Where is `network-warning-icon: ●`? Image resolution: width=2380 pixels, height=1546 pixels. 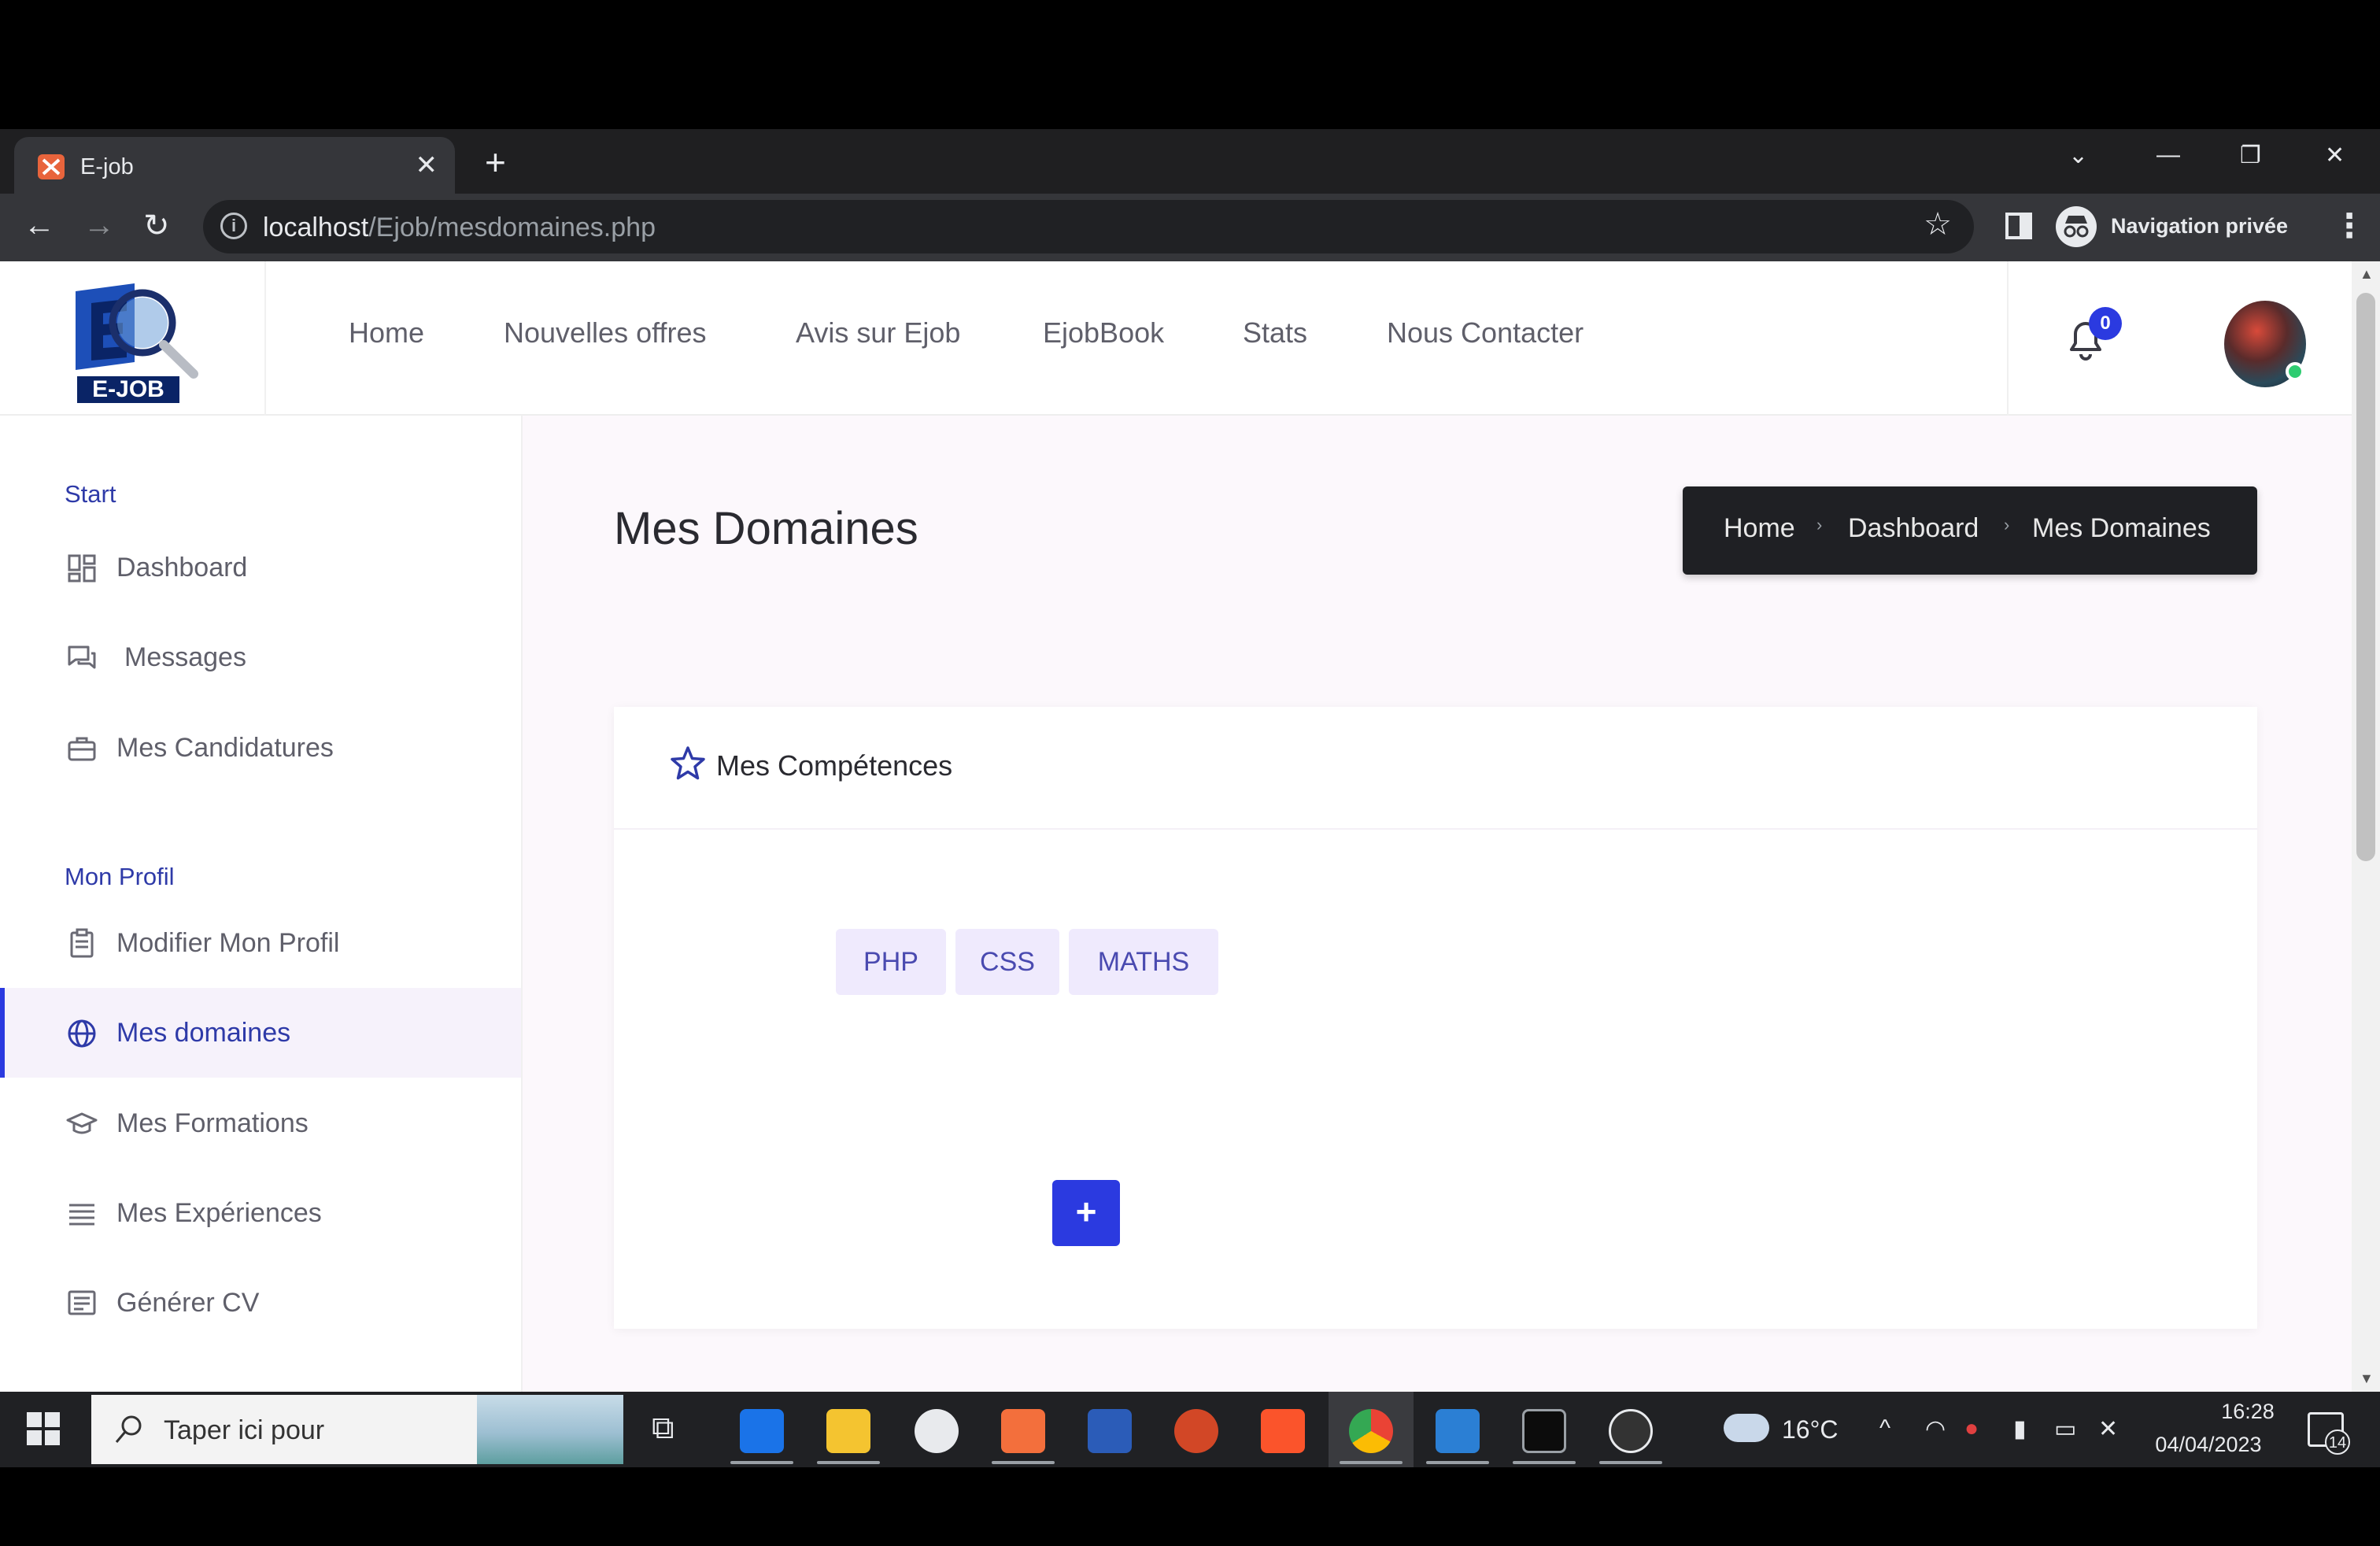 network-warning-icon: ● is located at coordinates (1972, 1428).